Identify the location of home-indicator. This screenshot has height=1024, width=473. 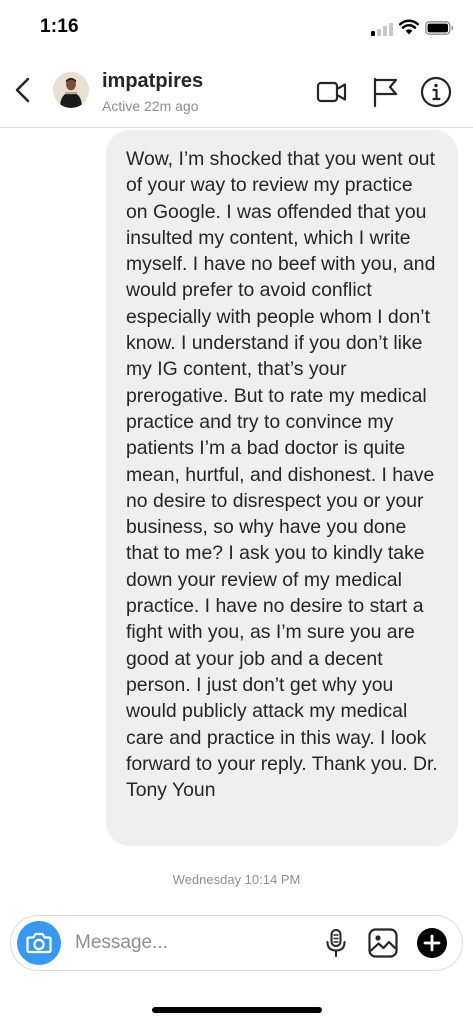
(237, 1010).